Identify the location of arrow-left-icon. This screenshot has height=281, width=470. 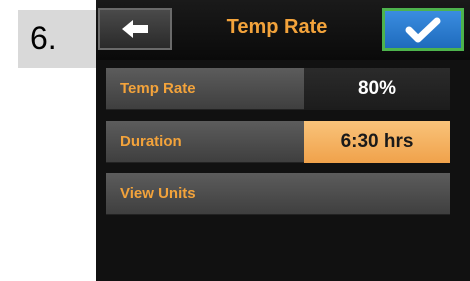
(135, 29).